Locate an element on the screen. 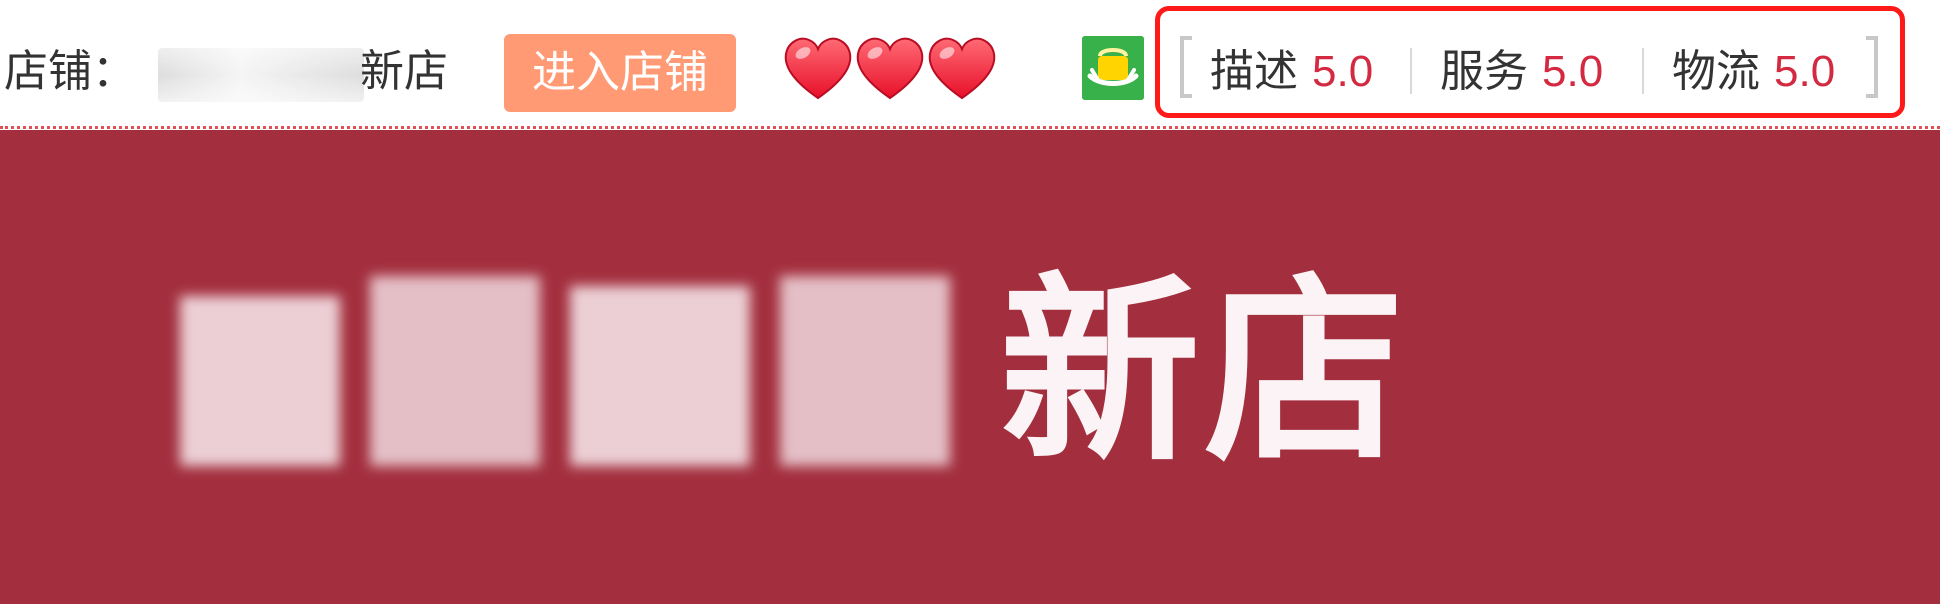  divider is located at coordinates (970, 127).